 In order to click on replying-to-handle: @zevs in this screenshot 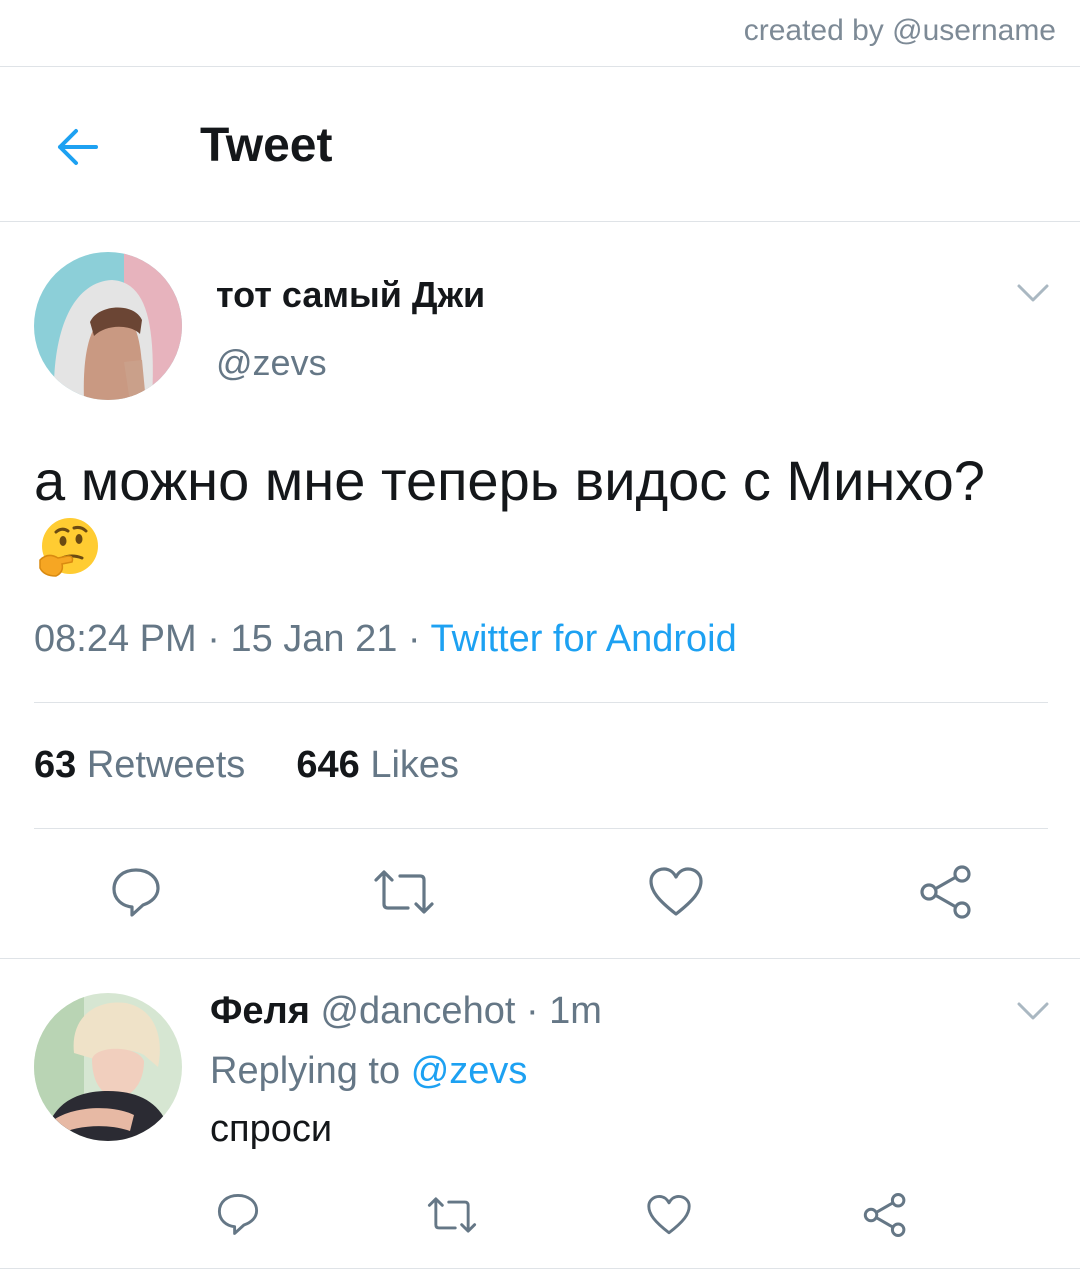, I will do `click(469, 1071)`.